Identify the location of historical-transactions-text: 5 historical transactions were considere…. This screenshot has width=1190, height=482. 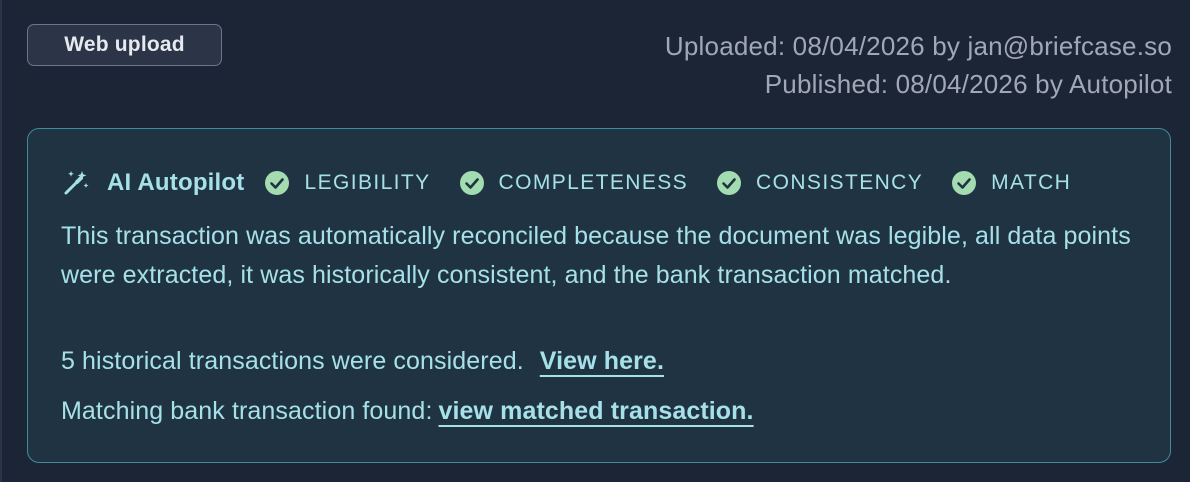
(292, 361).